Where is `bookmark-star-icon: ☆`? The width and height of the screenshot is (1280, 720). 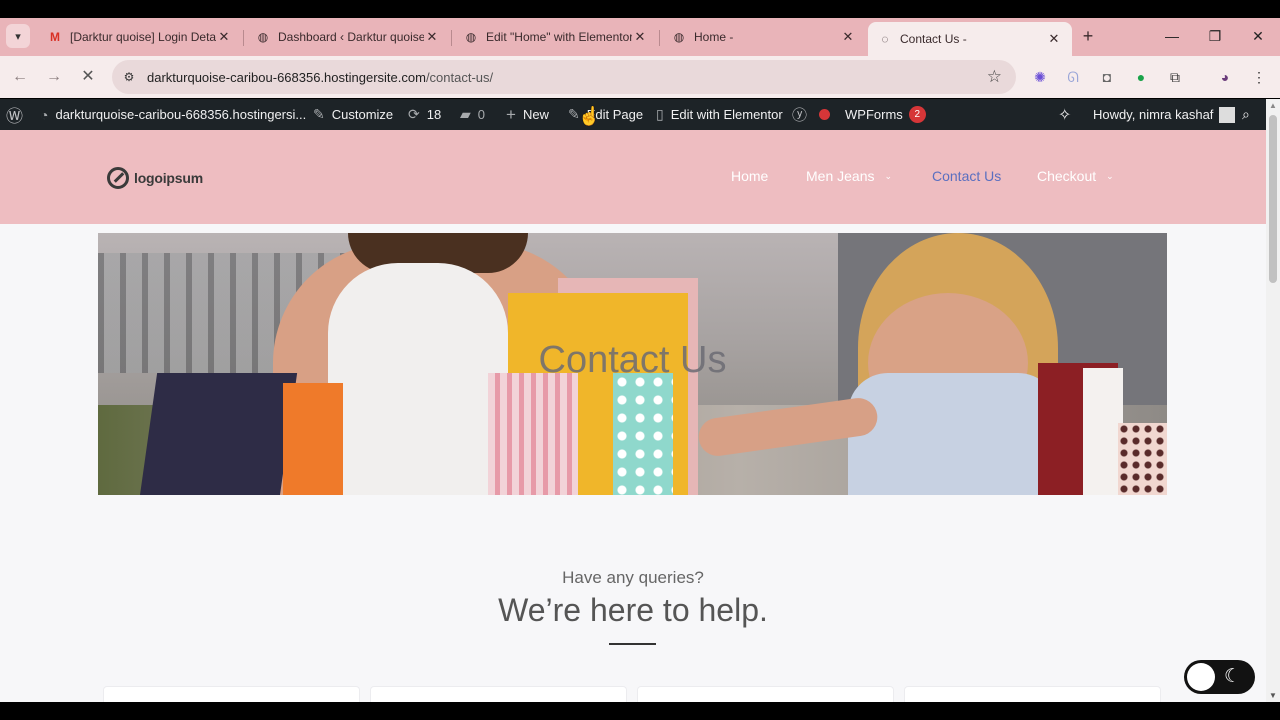
bookmark-star-icon: ☆ is located at coordinates (994, 77).